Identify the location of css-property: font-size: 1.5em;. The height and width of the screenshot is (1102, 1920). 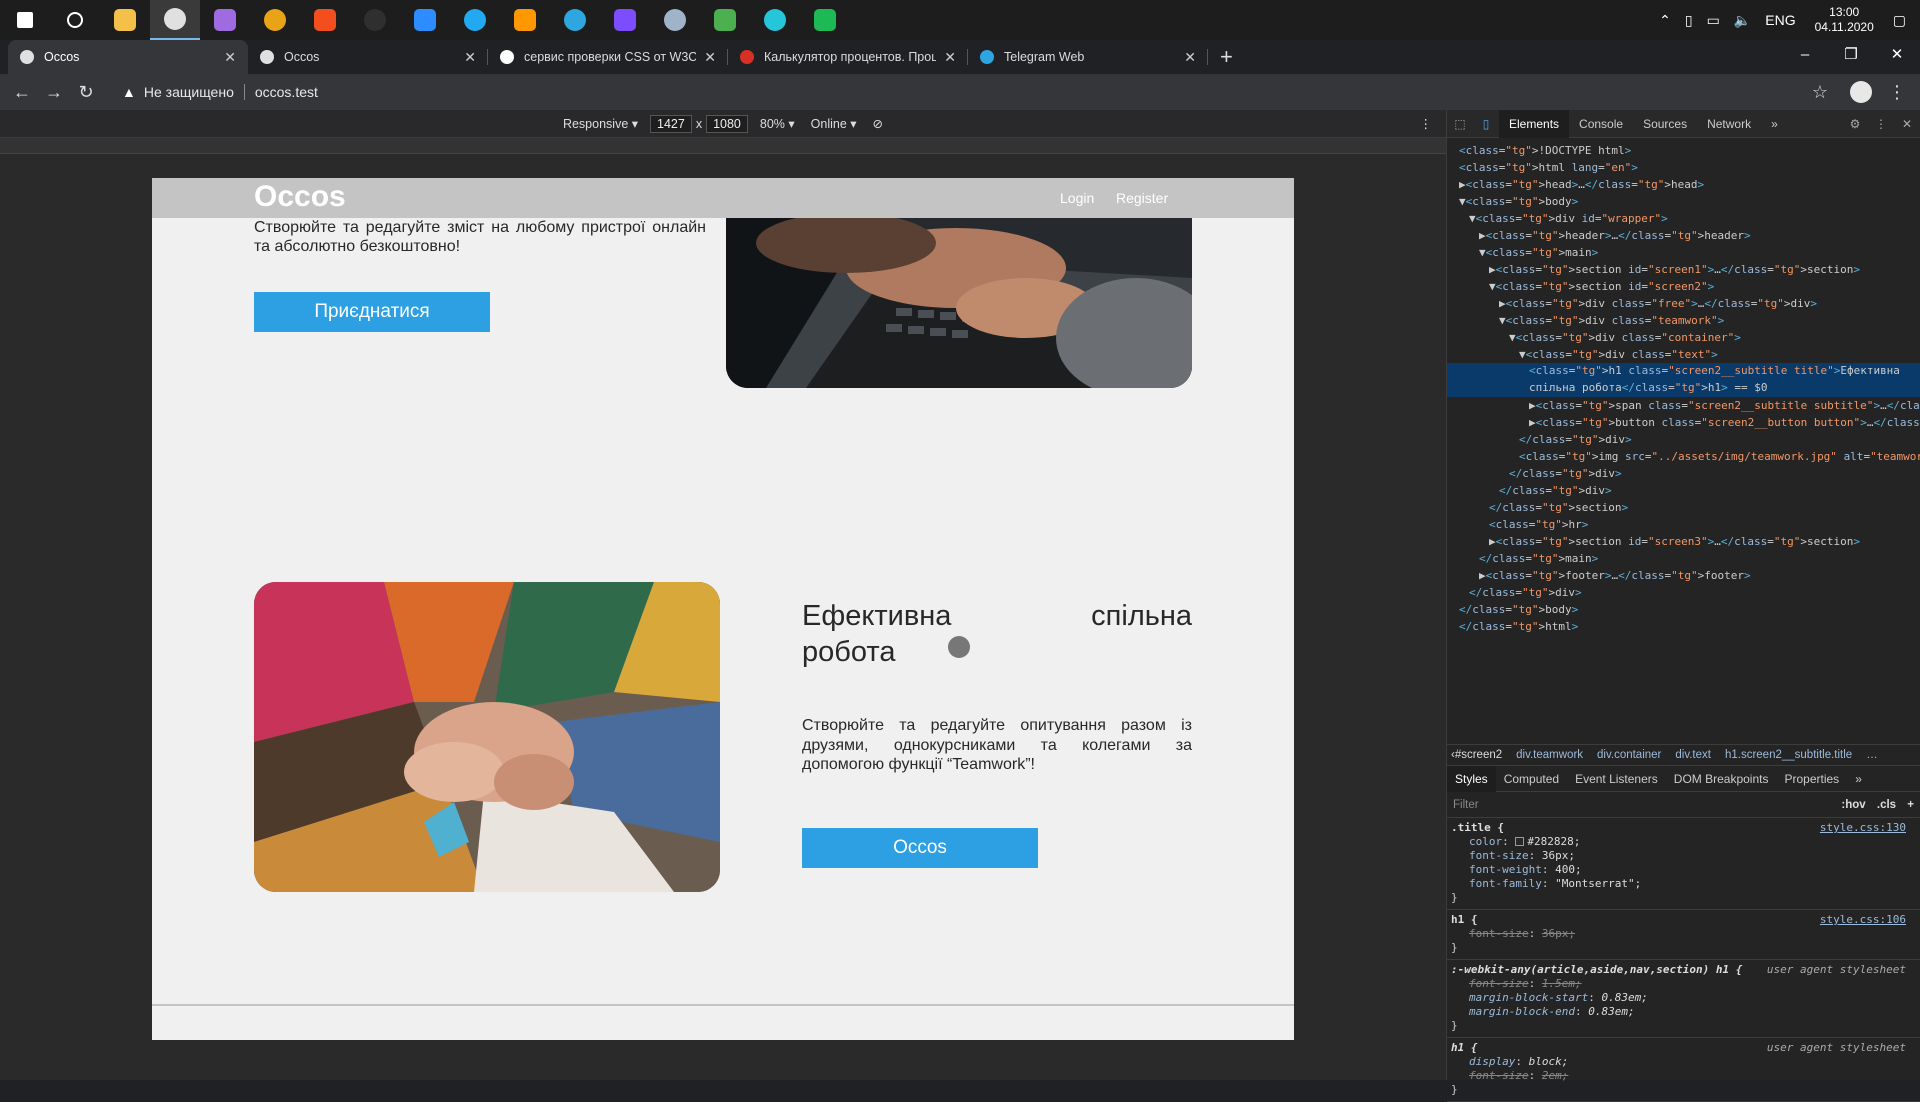
(1682, 984).